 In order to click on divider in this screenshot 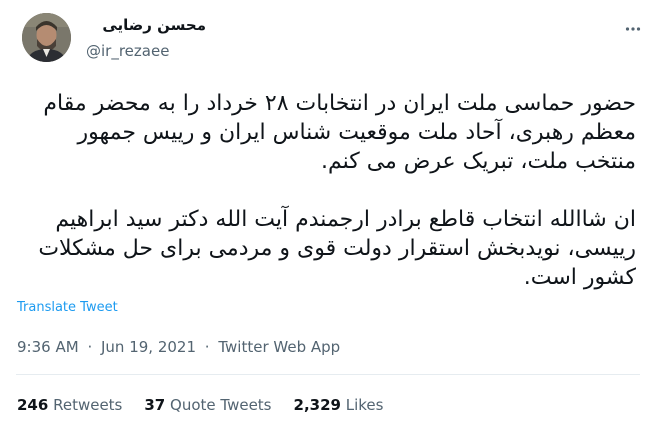, I will do `click(328, 374)`.